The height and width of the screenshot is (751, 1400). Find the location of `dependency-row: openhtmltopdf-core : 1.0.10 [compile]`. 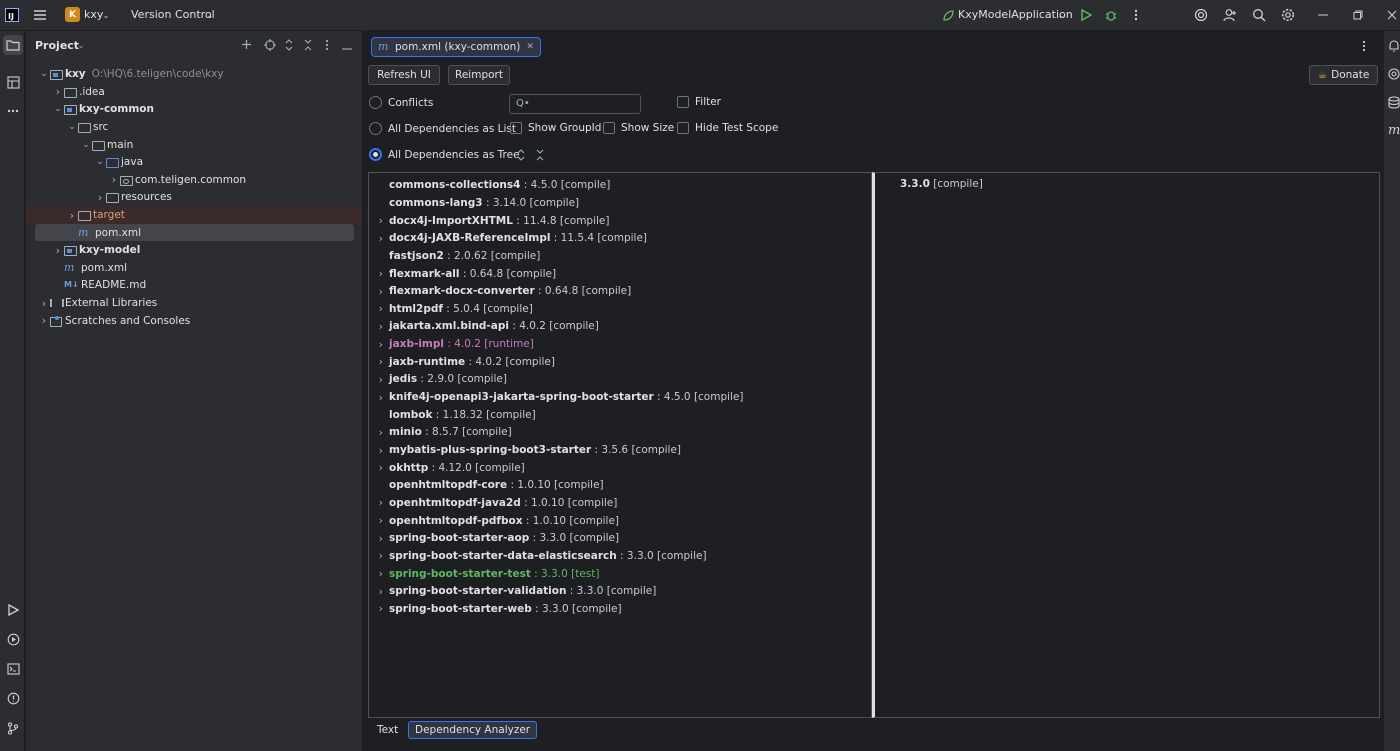

dependency-row: openhtmltopdf-core : 1.0.10 [compile] is located at coordinates (619, 486).